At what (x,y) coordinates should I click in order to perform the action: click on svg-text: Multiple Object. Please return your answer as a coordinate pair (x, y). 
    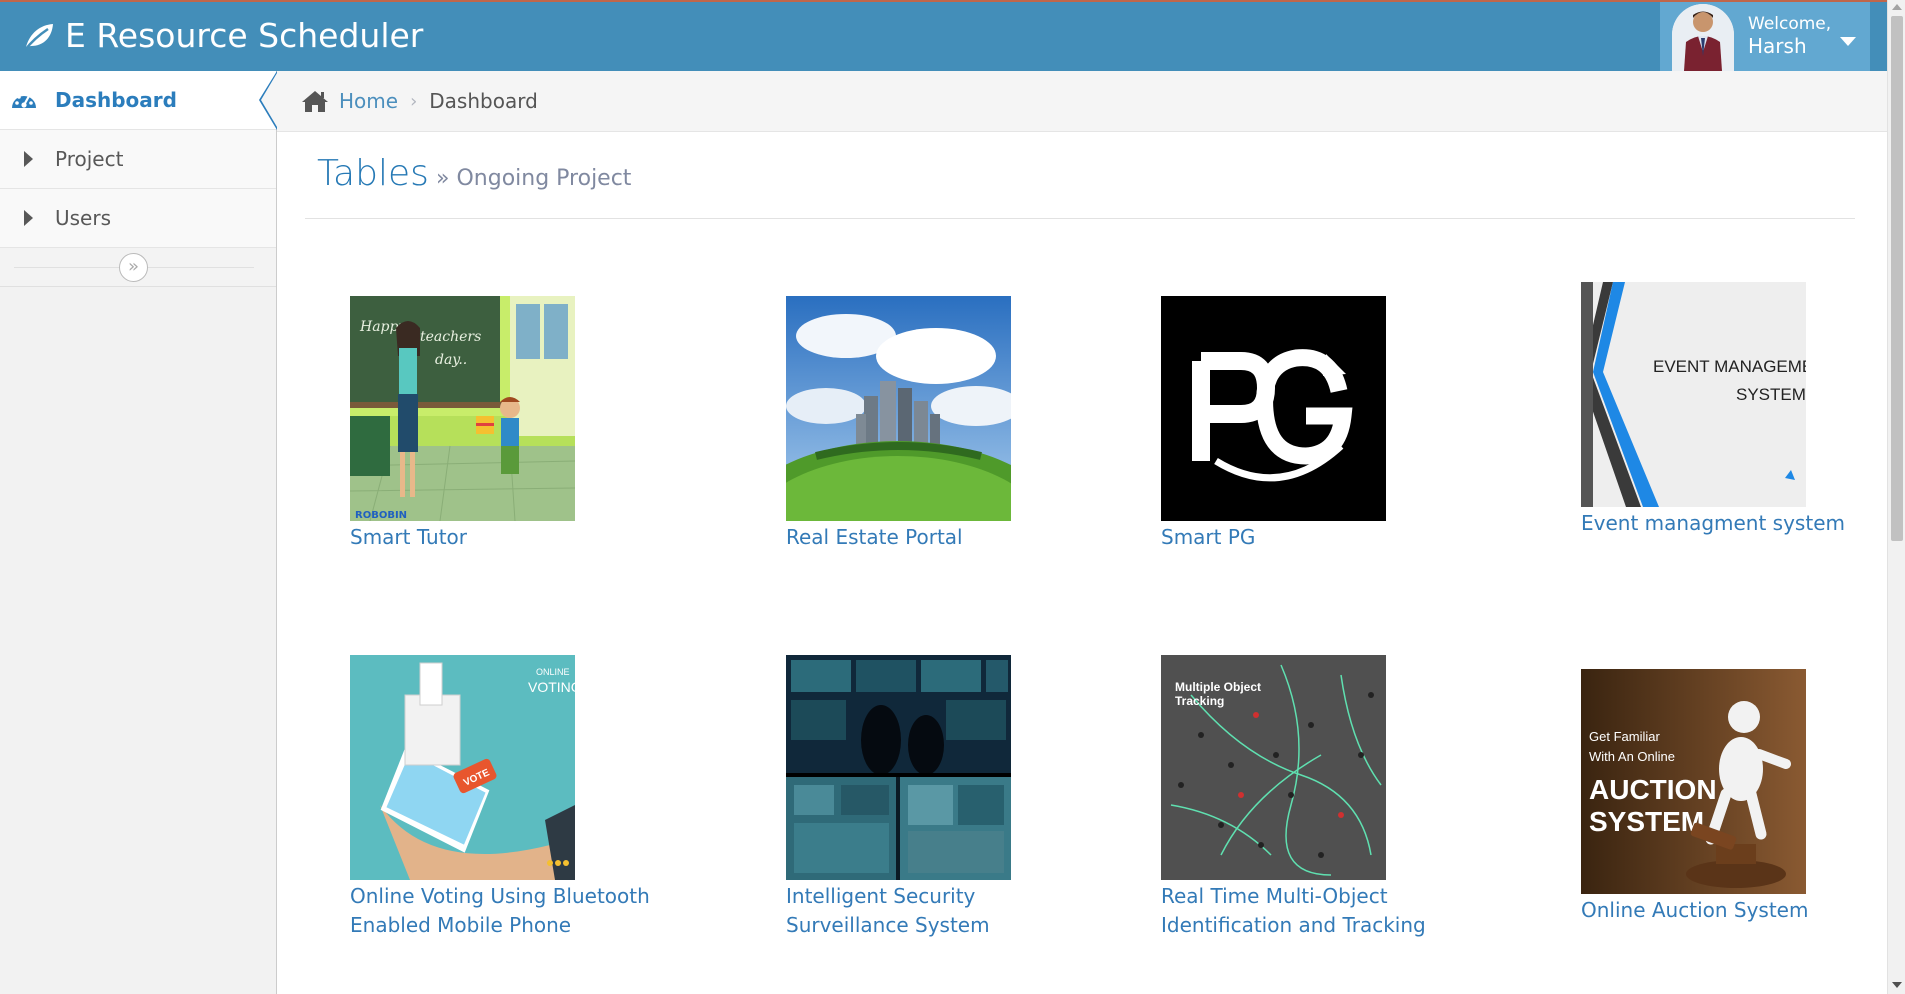
    Looking at the image, I should click on (1218, 687).